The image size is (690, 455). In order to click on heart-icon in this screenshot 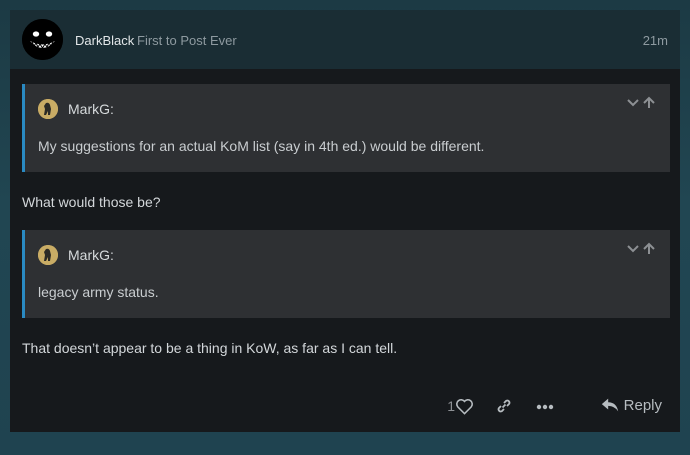, I will do `click(464, 406)`.